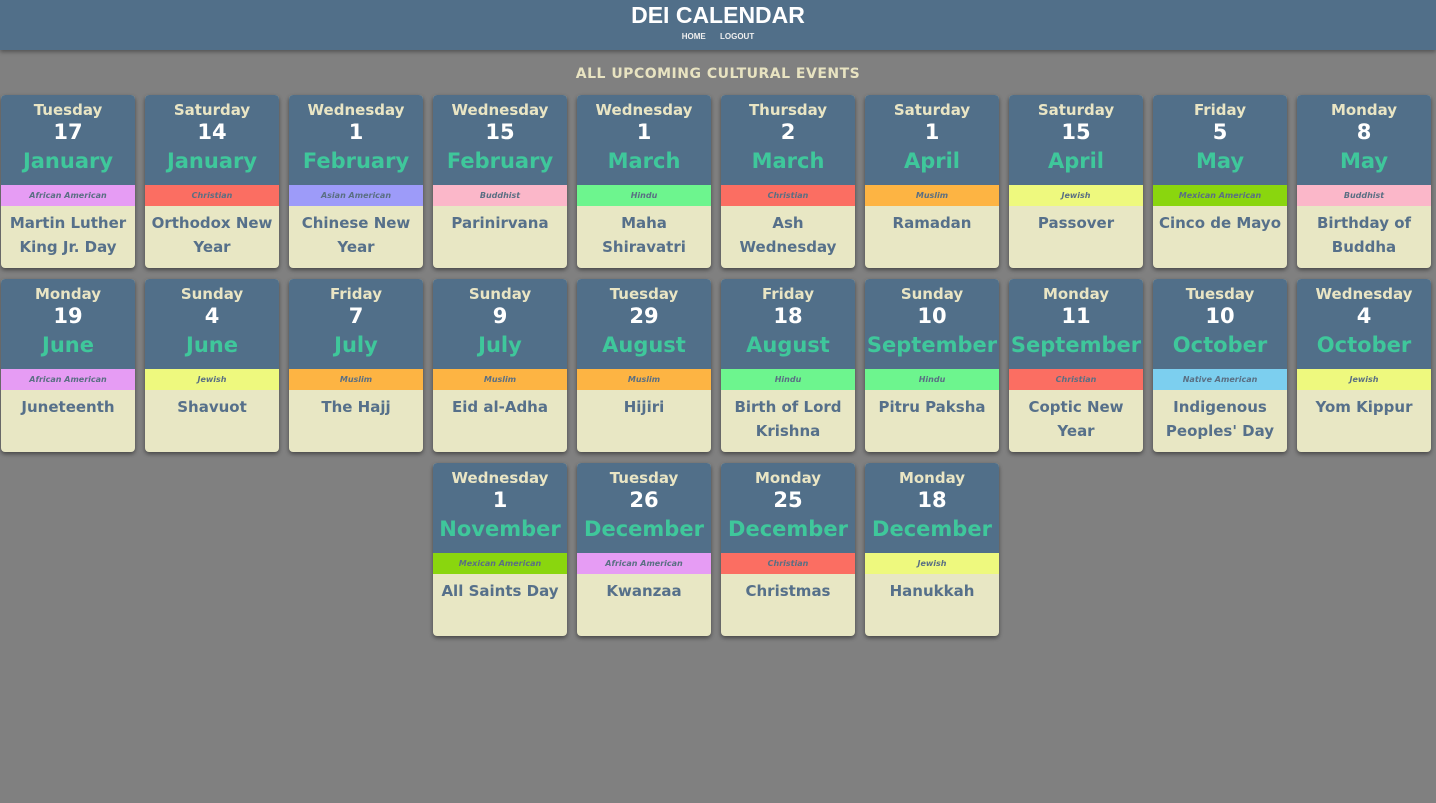 The height and width of the screenshot is (803, 1436). I want to click on event-card: Friday 18 August Hindu Birth of Lord Krishna, so click(788, 365).